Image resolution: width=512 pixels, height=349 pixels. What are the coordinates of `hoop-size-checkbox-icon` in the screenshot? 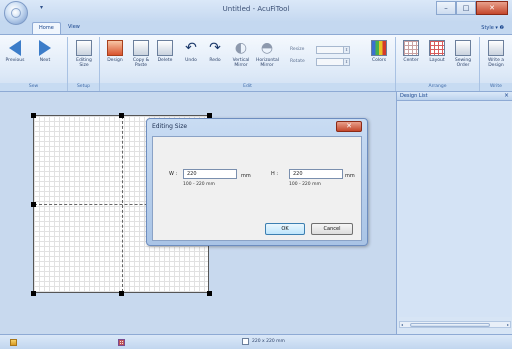 It's located at (245, 341).